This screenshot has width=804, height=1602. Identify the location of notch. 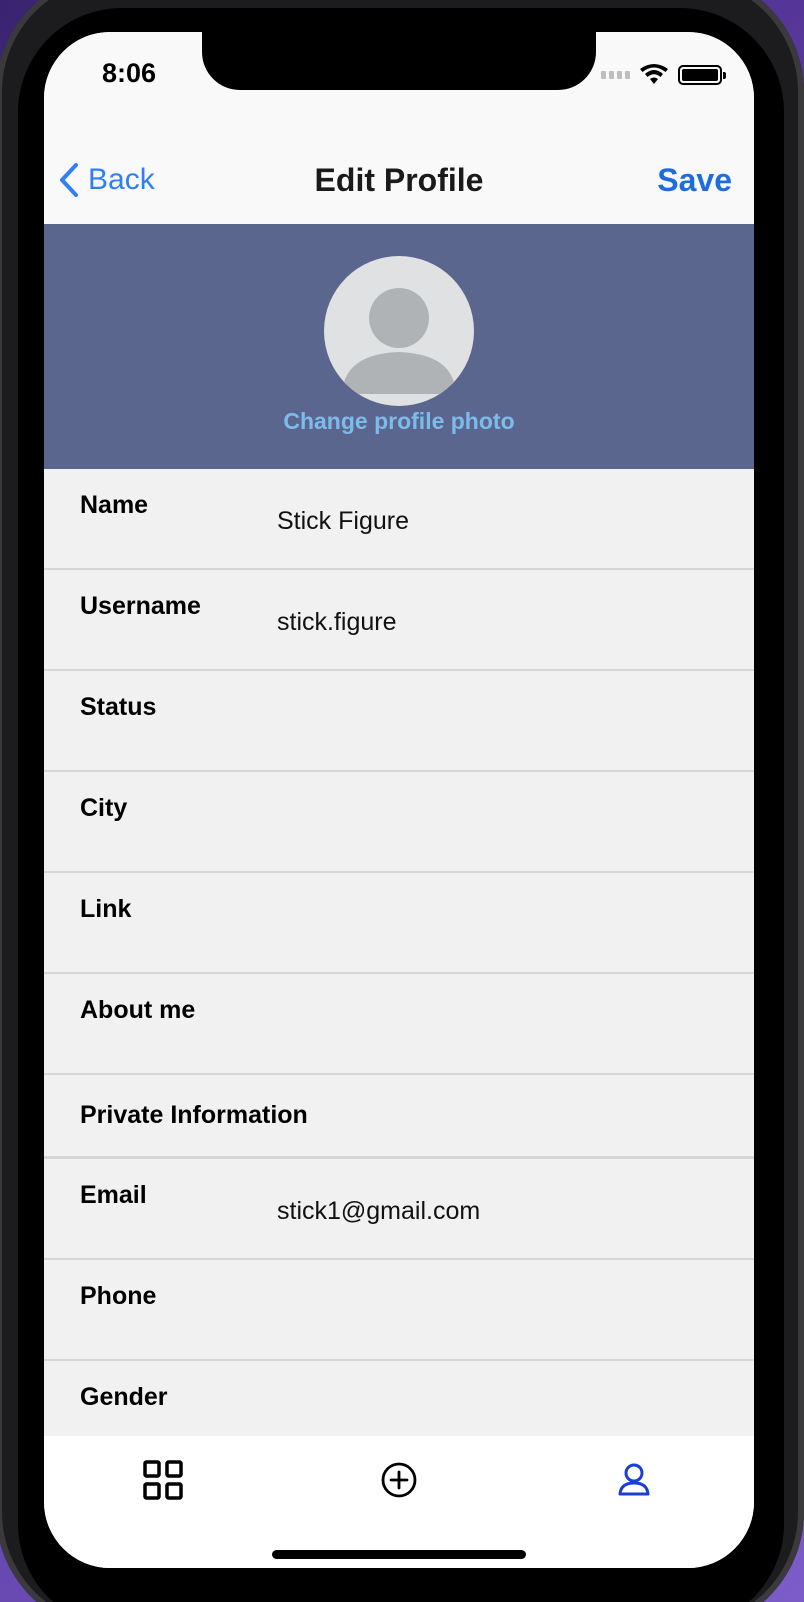
(399, 61).